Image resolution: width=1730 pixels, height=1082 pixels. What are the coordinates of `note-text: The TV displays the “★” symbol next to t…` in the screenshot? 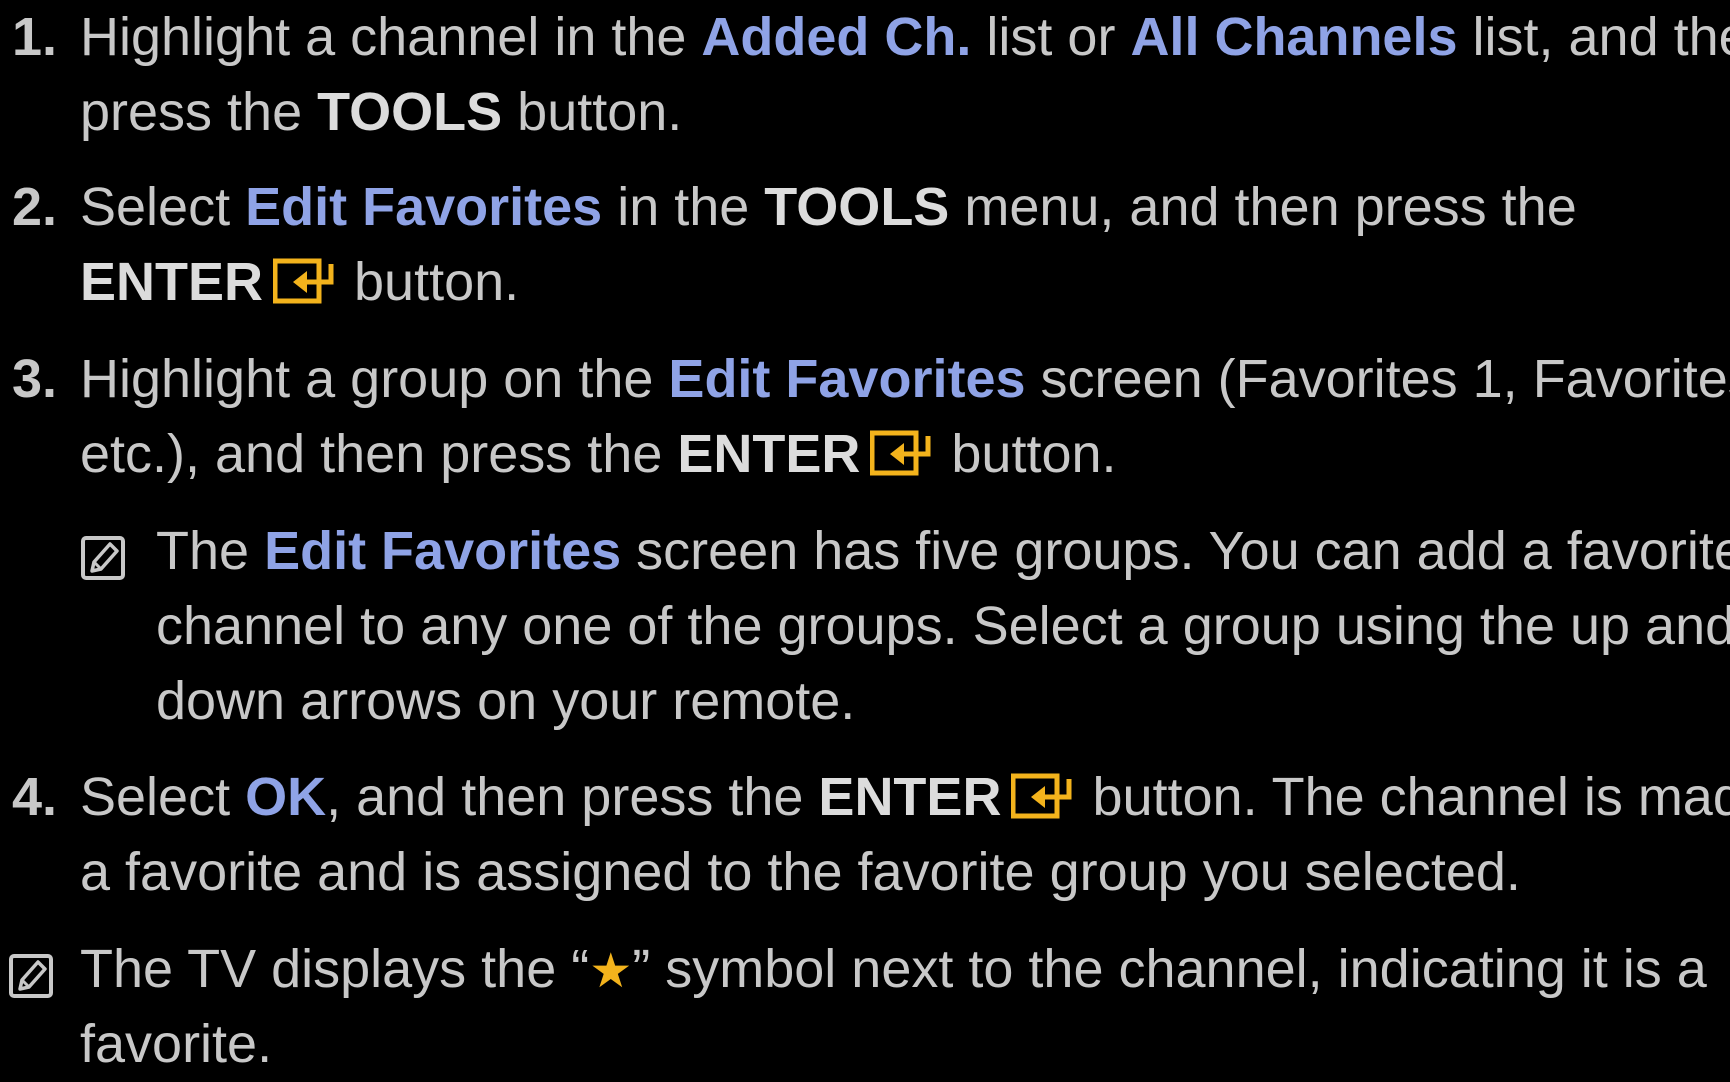 It's located at (905, 1007).